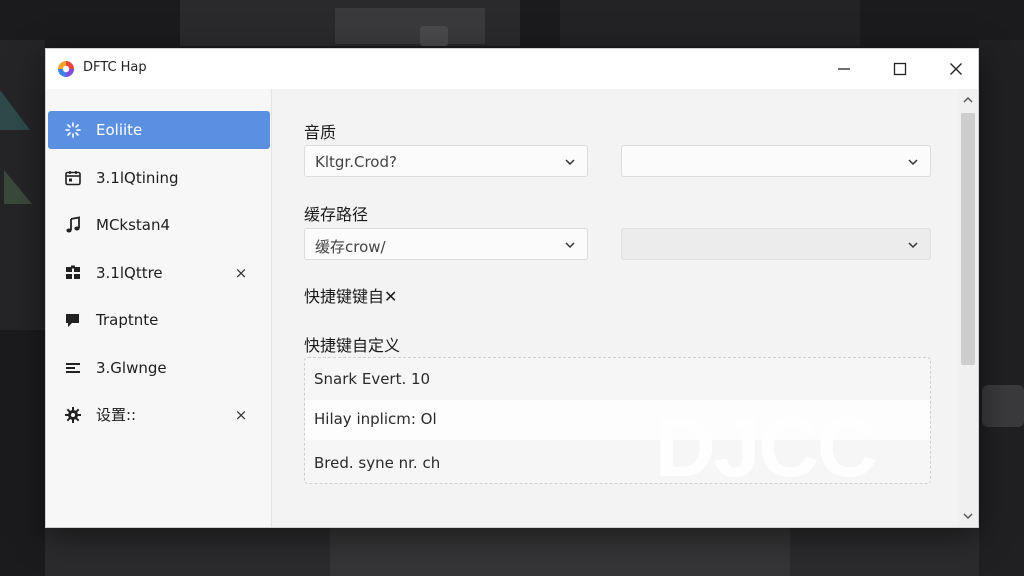  Describe the element at coordinates (512, 69) in the screenshot. I see `title-bar: DFTC Hap` at that location.